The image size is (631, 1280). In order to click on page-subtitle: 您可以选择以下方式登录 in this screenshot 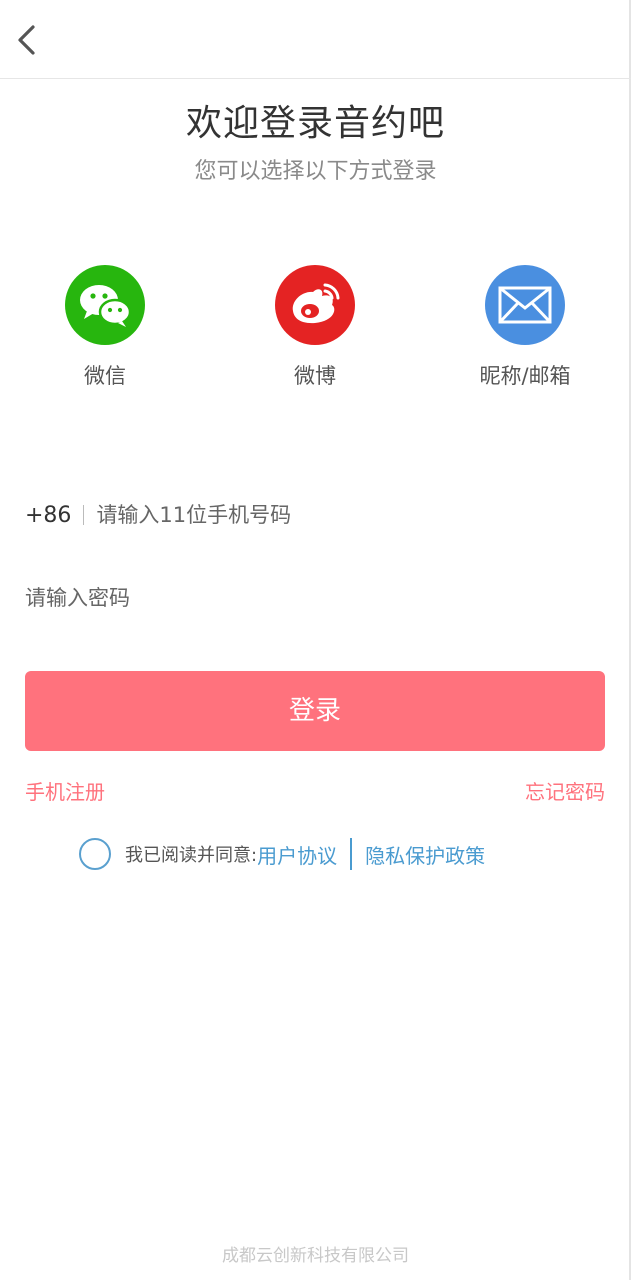, I will do `click(315, 171)`.